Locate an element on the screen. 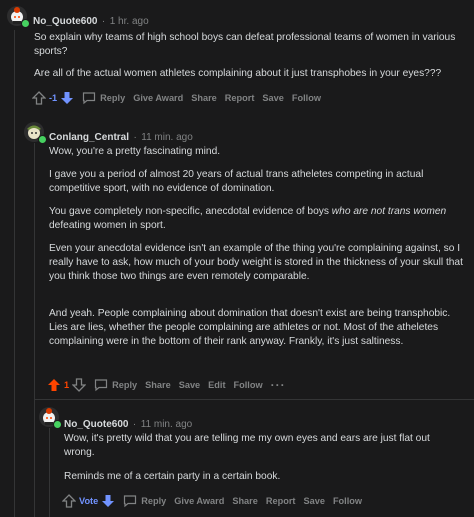 This screenshot has height=517, width=474. more-options-button: ··· is located at coordinates (278, 385).